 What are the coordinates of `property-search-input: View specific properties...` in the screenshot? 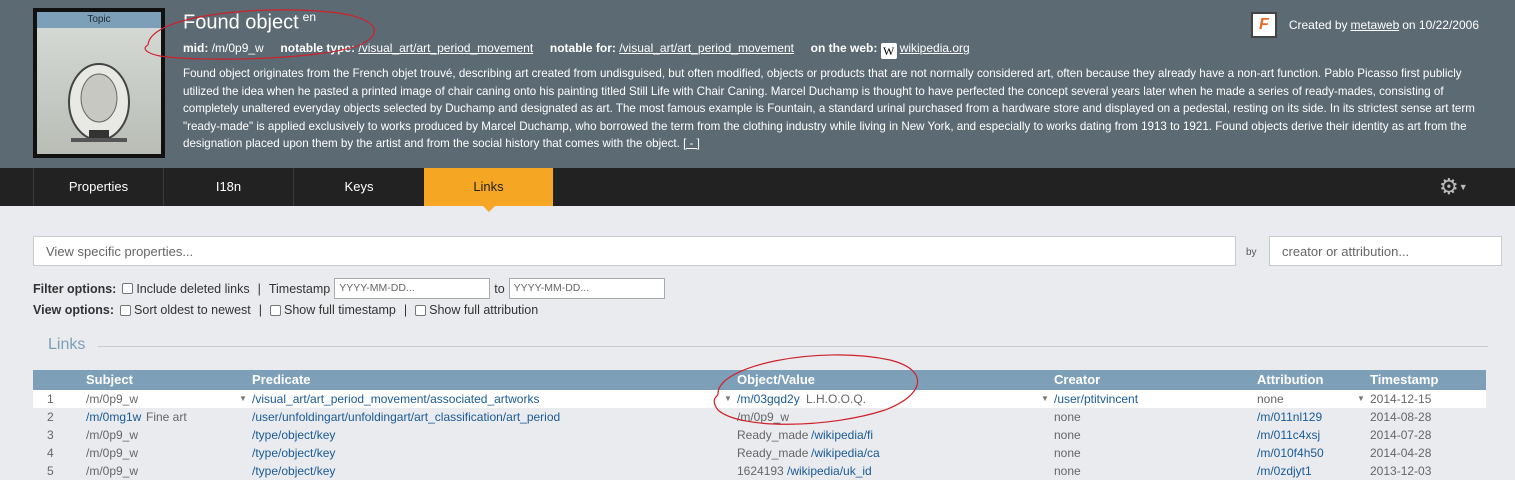 It's located at (634, 251).